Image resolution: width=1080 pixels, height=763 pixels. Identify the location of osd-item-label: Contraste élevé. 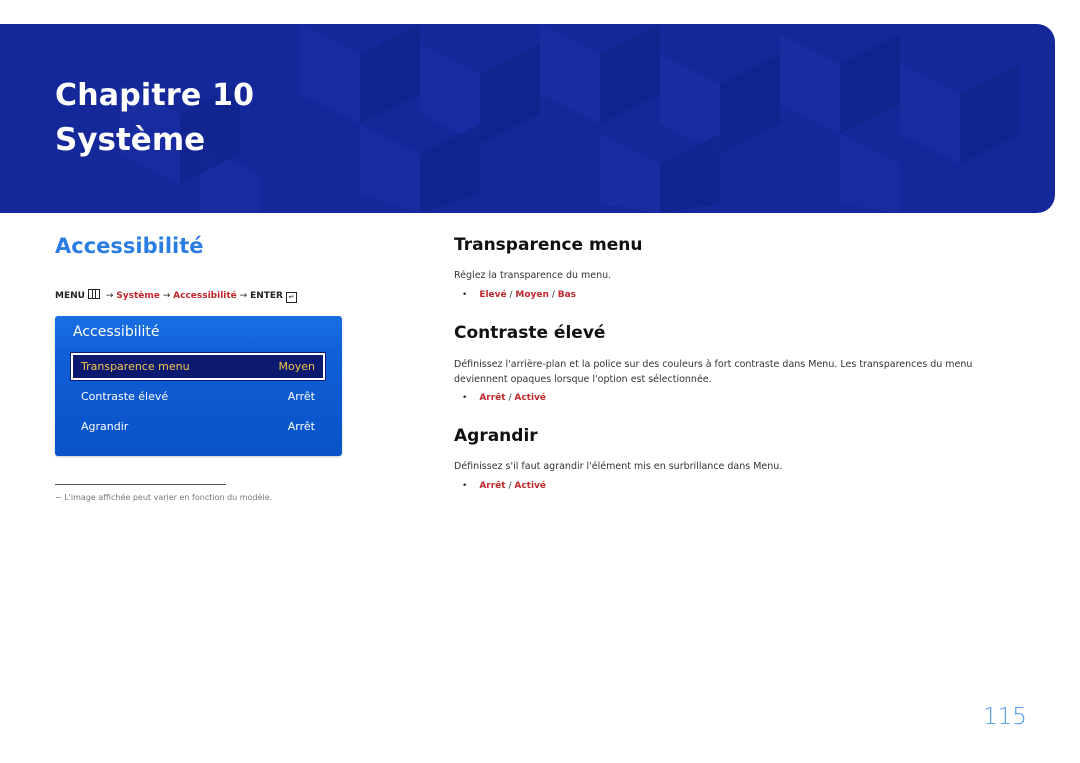
(125, 396).